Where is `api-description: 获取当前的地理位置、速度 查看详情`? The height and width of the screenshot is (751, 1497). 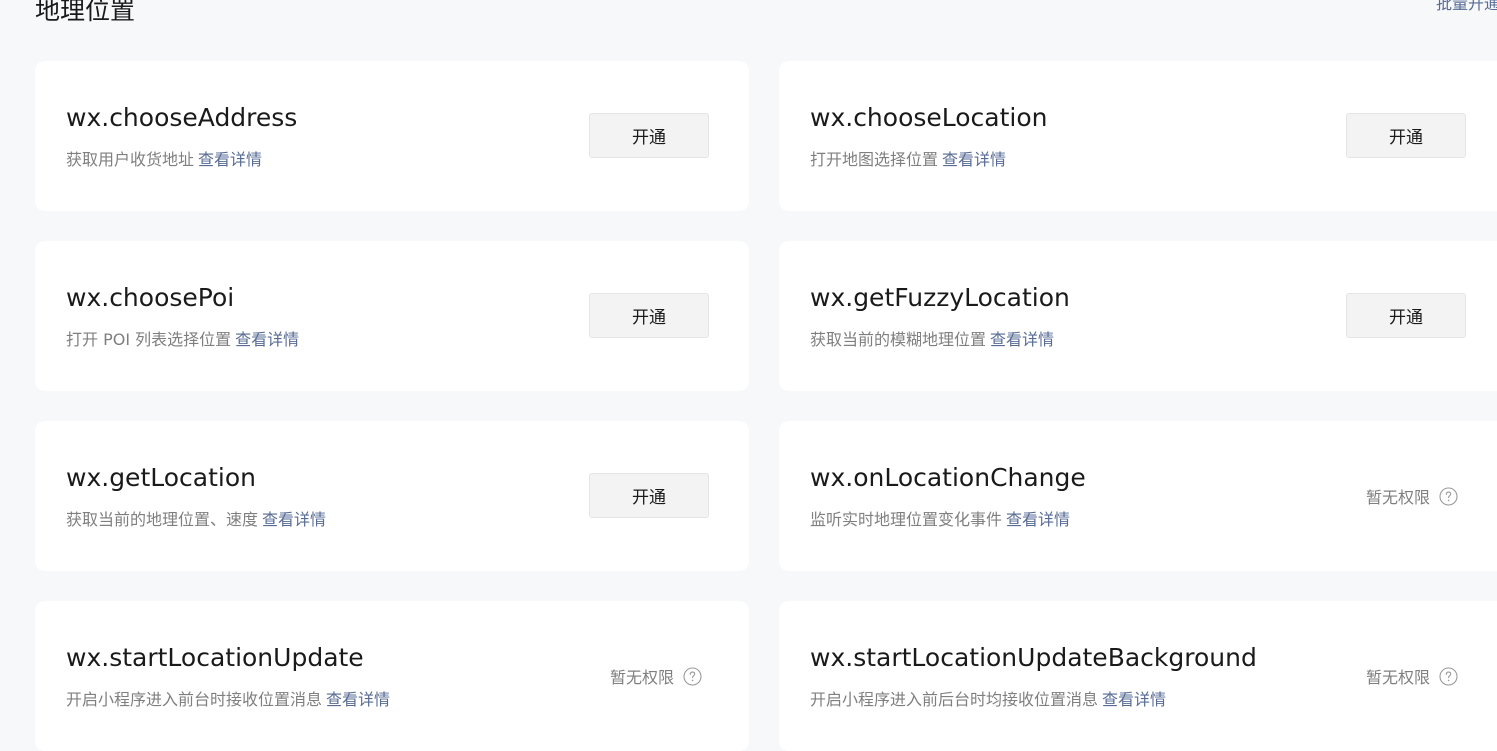
api-description: 获取当前的地理位置、速度 查看详情 is located at coordinates (196, 520).